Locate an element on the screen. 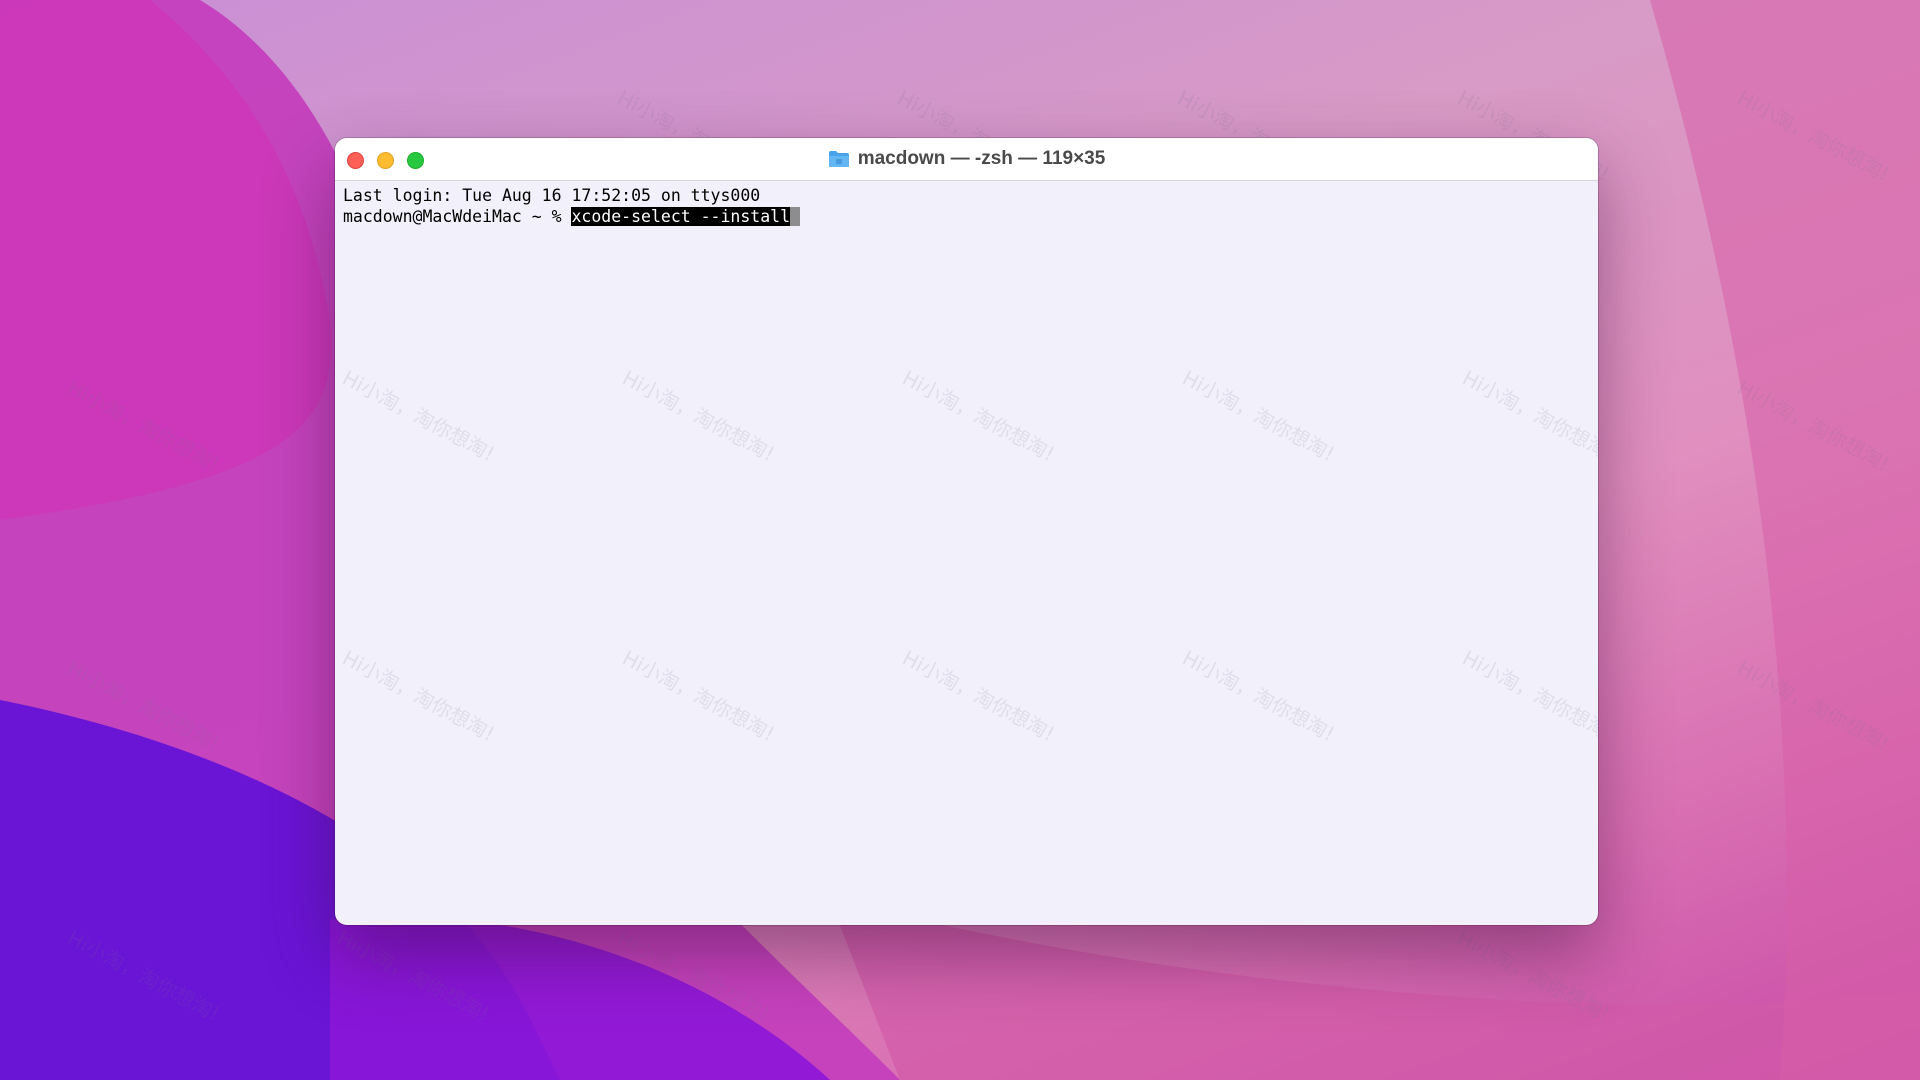  text-cursor is located at coordinates (795, 216).